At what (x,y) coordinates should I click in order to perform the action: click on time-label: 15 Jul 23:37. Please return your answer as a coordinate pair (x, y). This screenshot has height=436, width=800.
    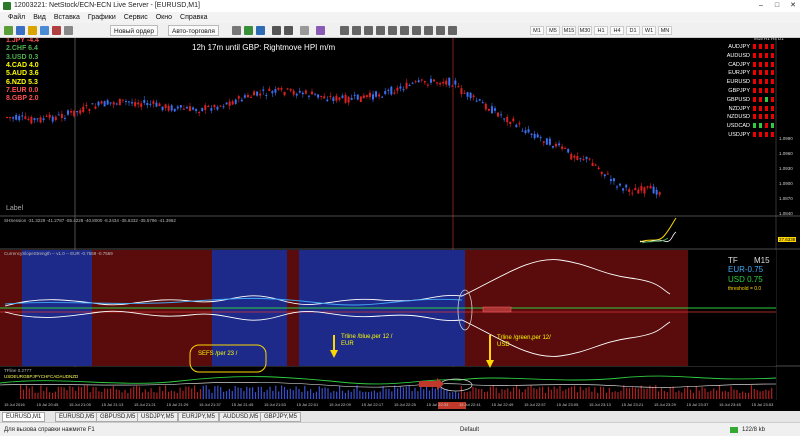
    Looking at the image, I should click on (697, 404).